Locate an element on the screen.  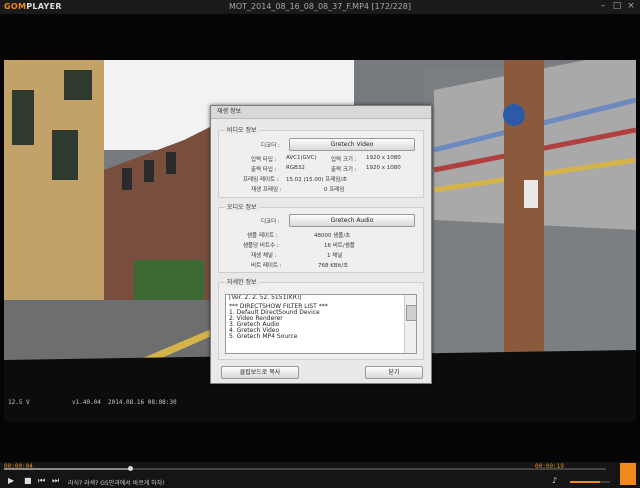
framerate-value: 15.02 (15.00) 프레임/초 is located at coordinates (317, 180).